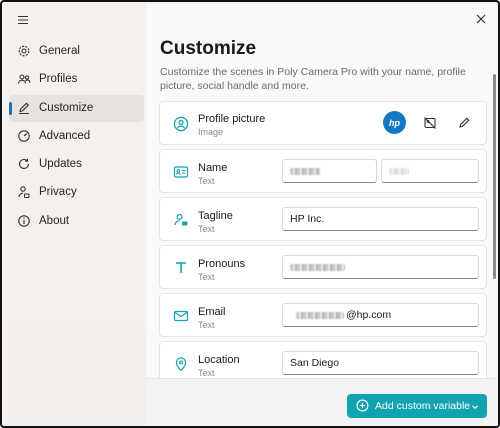 The image size is (500, 428). Describe the element at coordinates (213, 168) in the screenshot. I see `name-title: Name` at that location.